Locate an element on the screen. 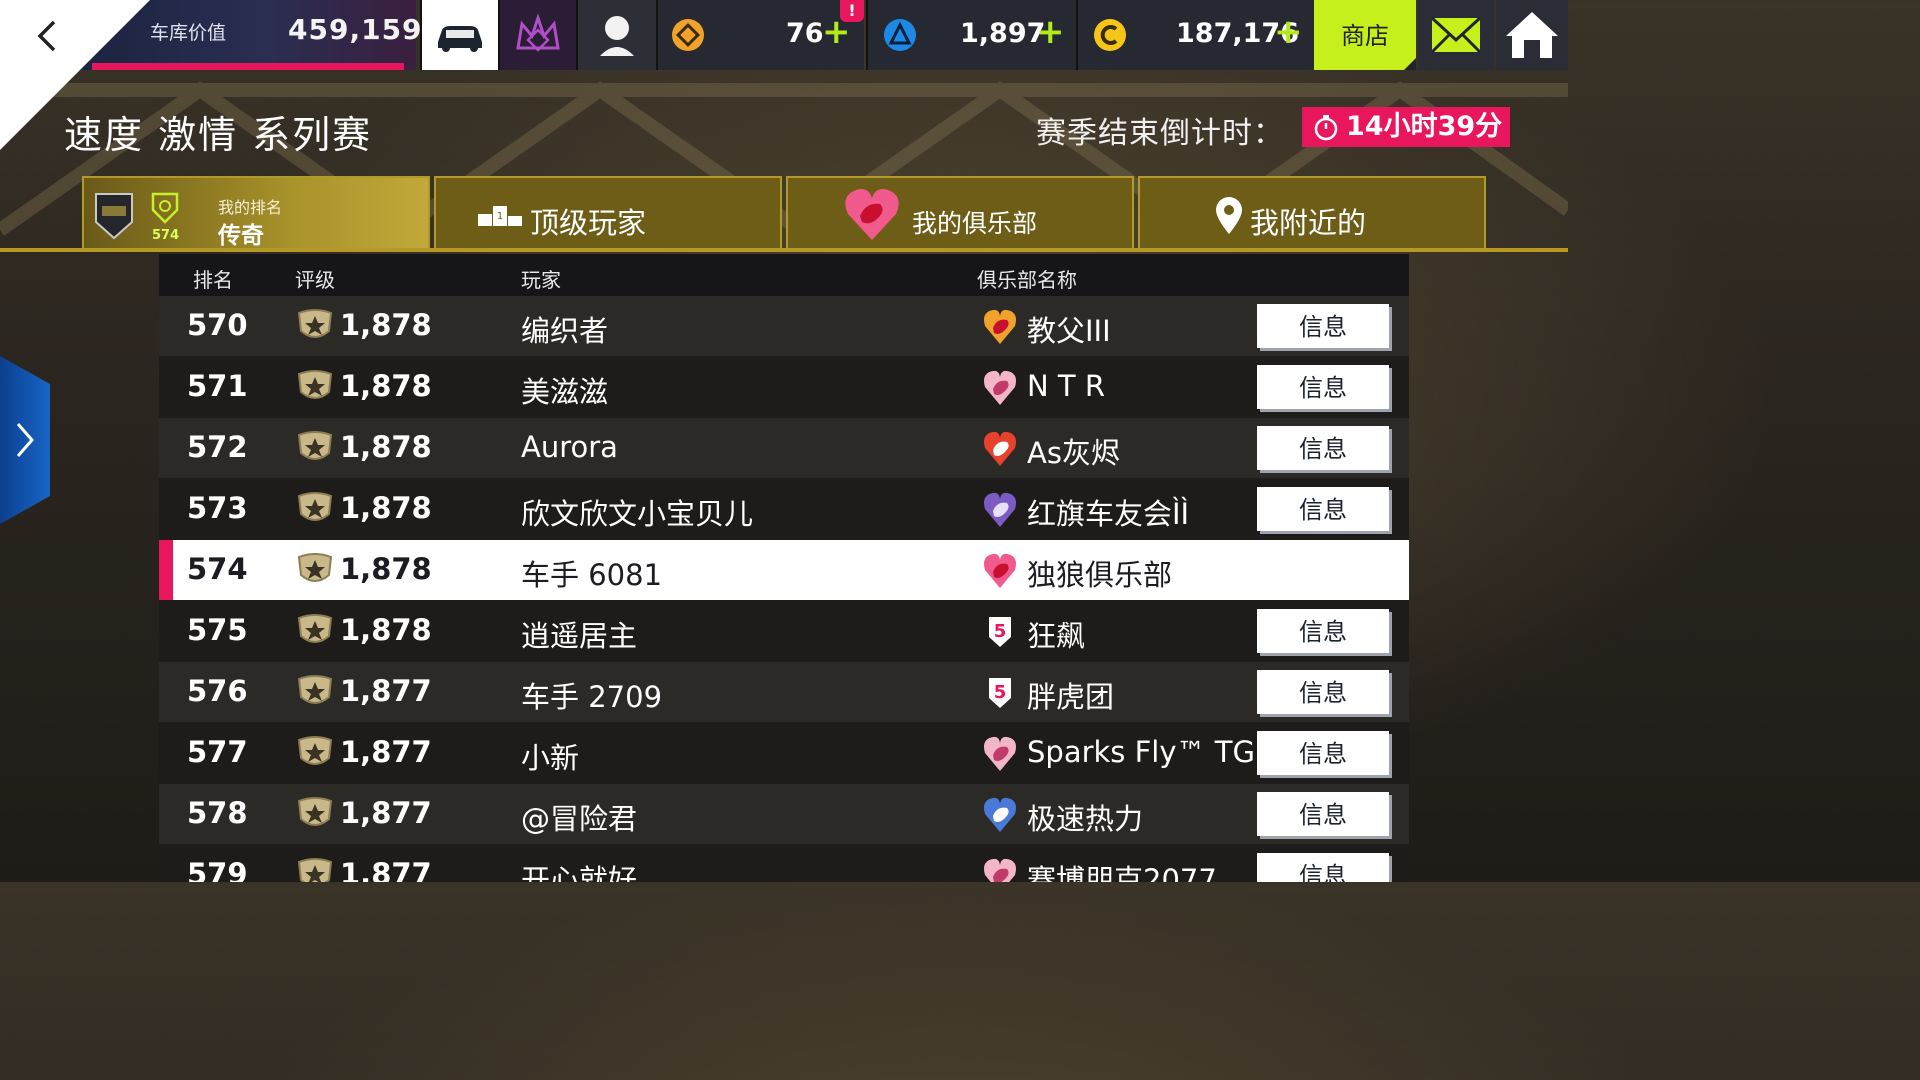 This screenshot has height=1080, width=1920. location-pin-icon is located at coordinates (1229, 215).